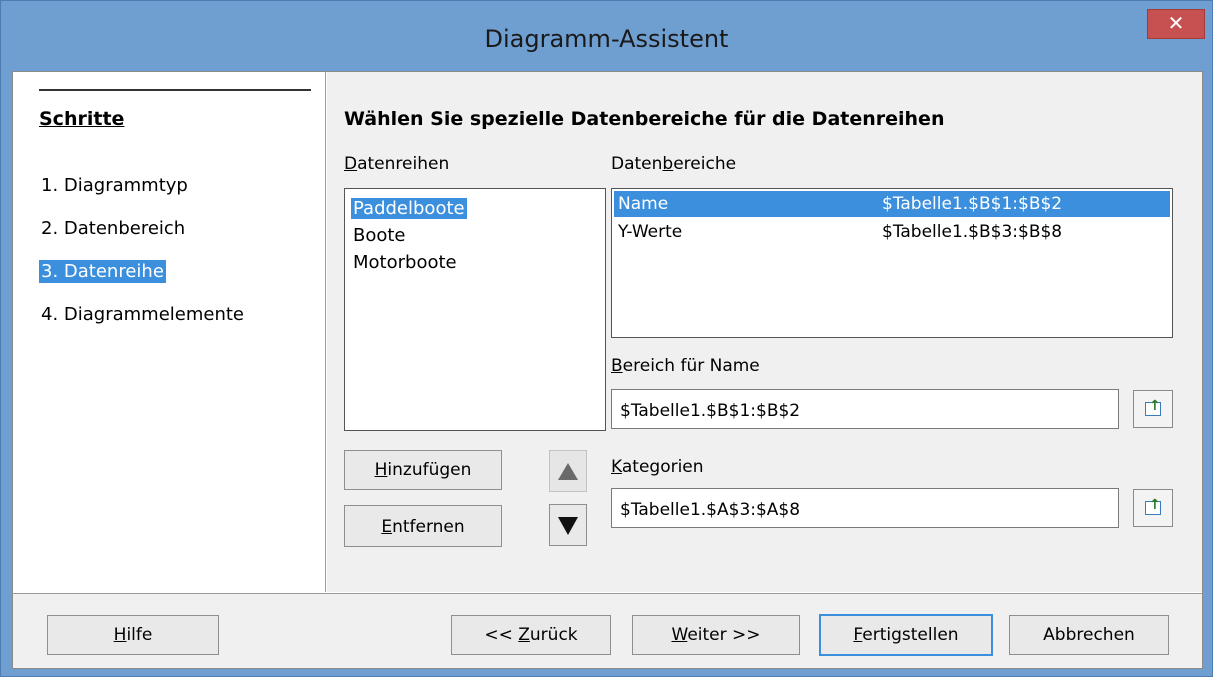 The image size is (1213, 677). What do you see at coordinates (409, 208) in the screenshot?
I see `series-item-paddelboote: Paddelboote` at bounding box center [409, 208].